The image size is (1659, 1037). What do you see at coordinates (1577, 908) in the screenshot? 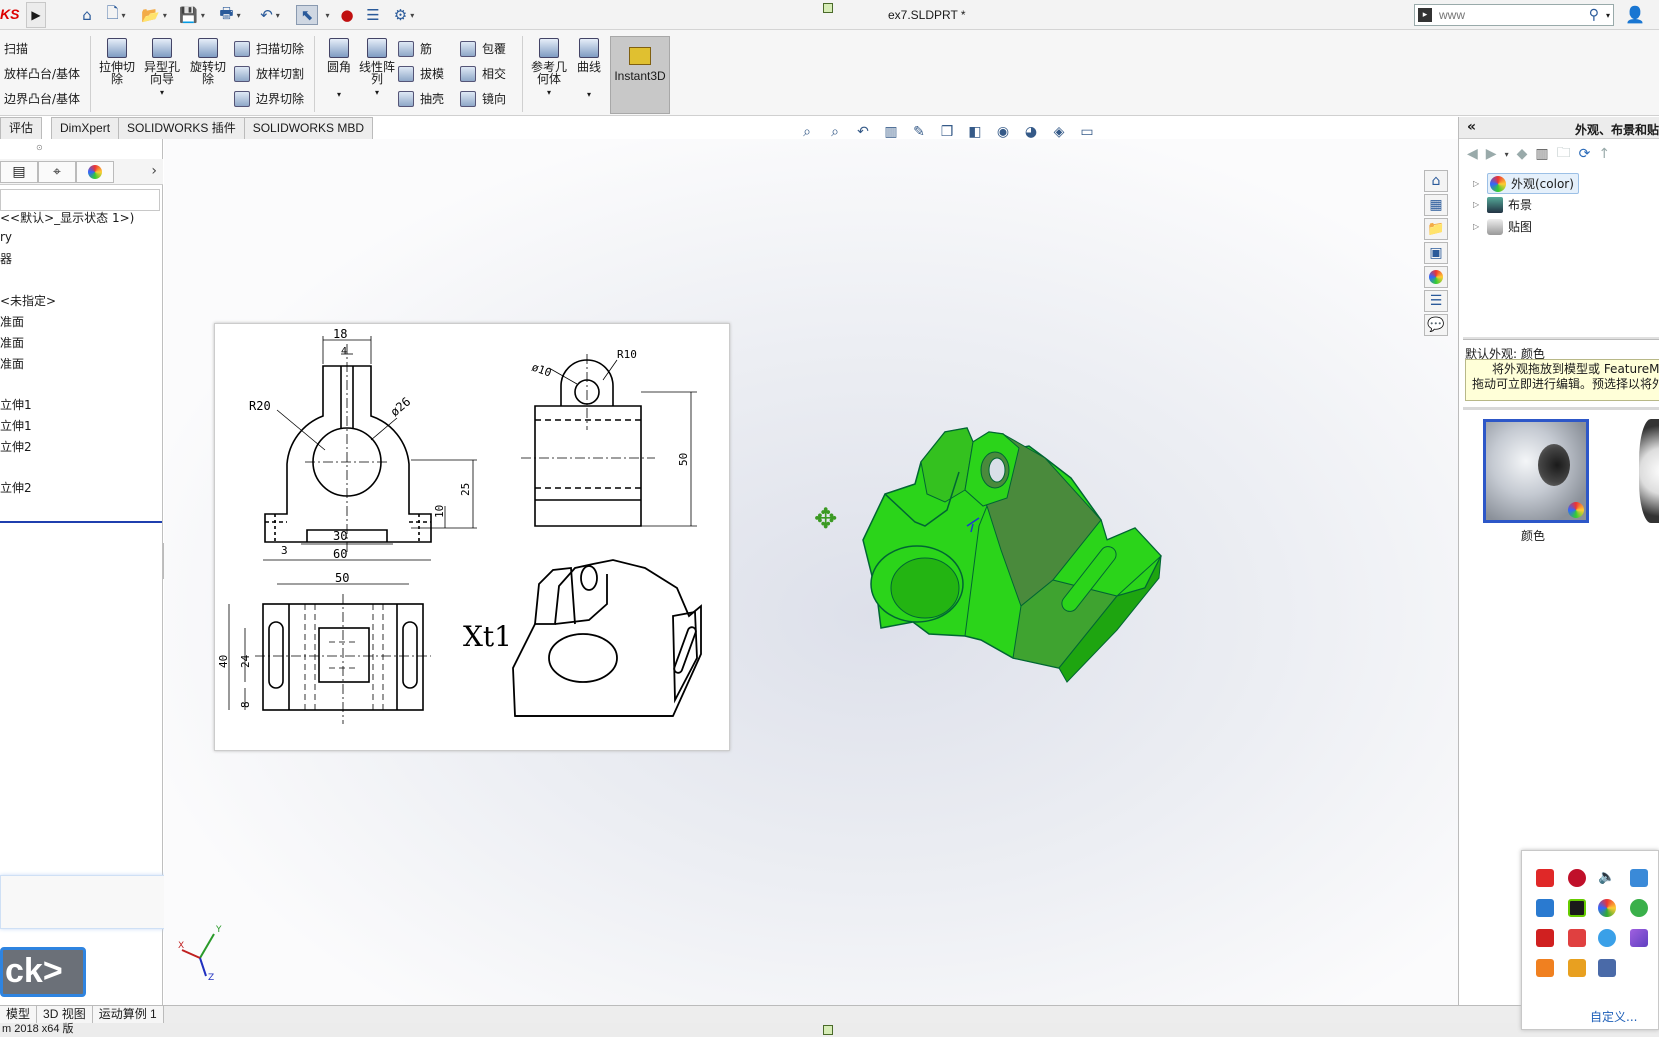
I see `nvidia-icon` at bounding box center [1577, 908].